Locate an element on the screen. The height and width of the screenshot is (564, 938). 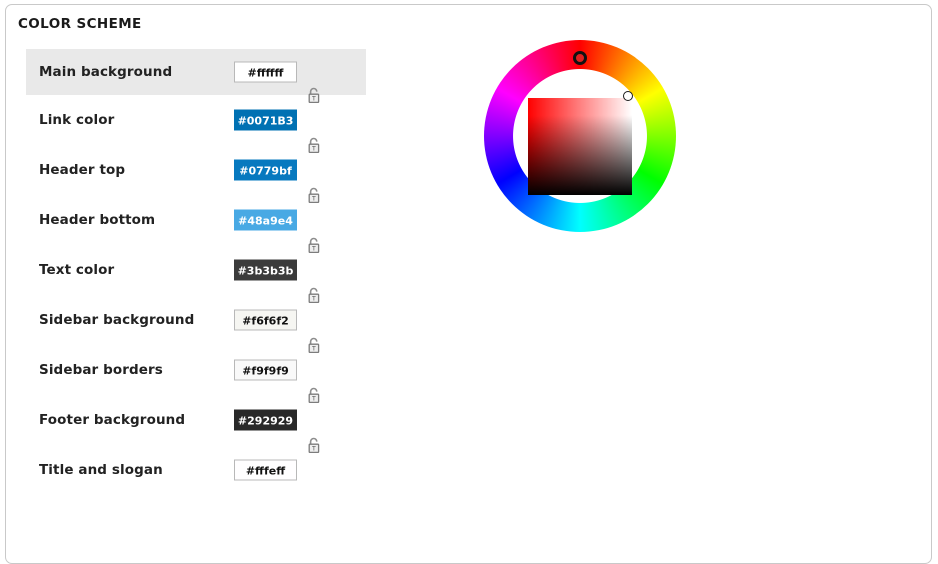
color-wheel-picker is located at coordinates (580, 136).